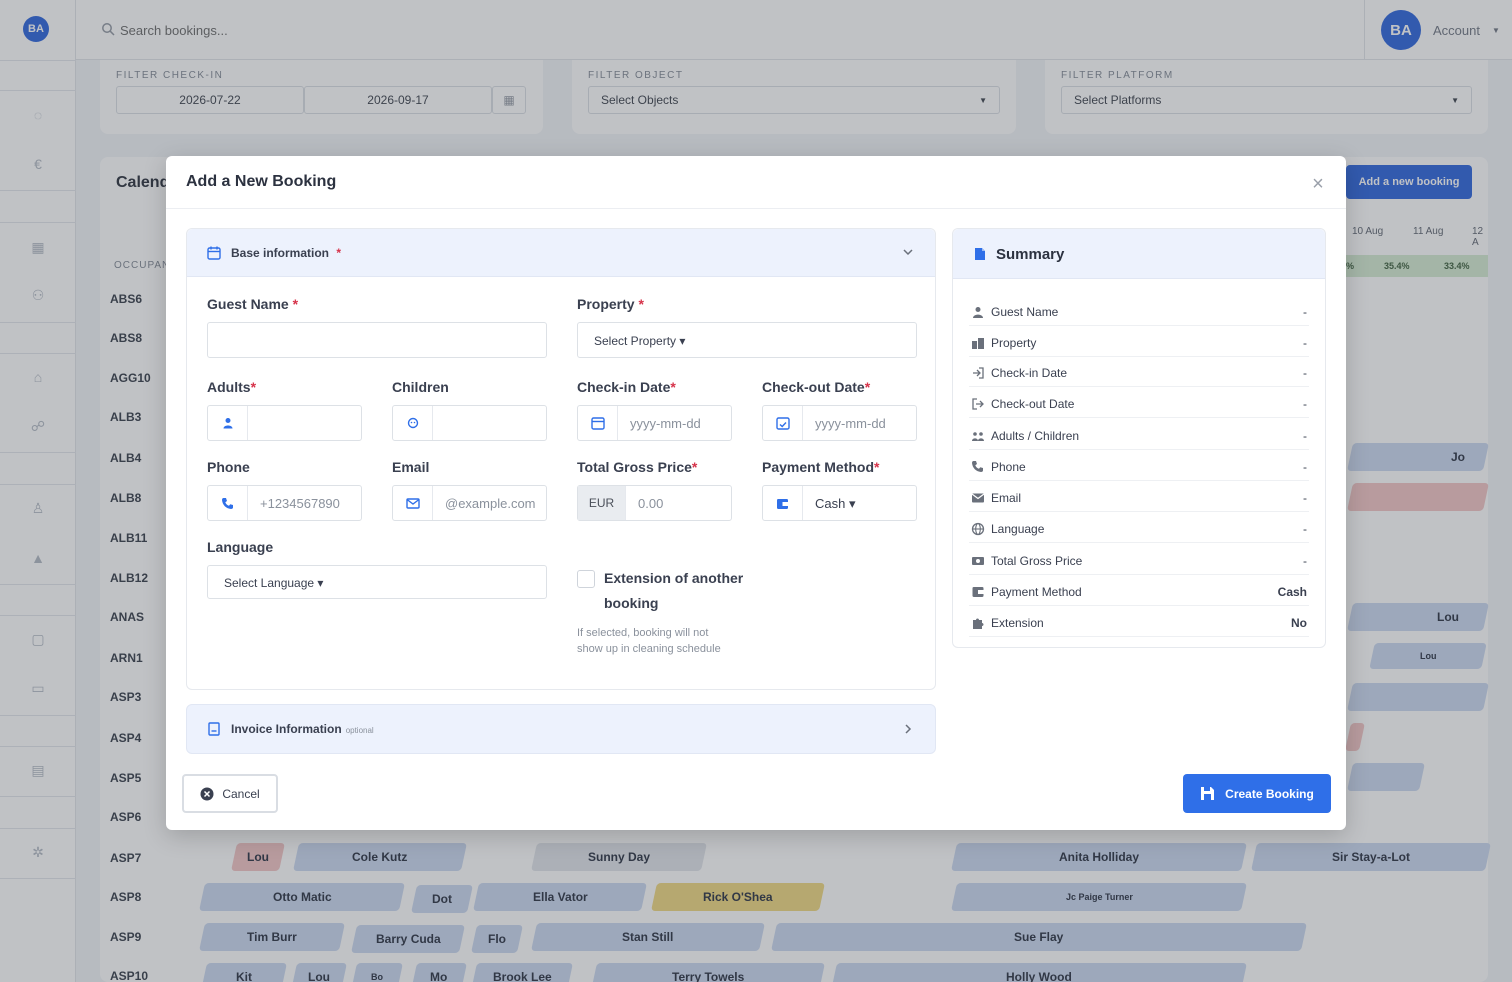  Describe the element at coordinates (300, 503) in the screenshot. I see `phone-placeholder: +1234567890` at that location.